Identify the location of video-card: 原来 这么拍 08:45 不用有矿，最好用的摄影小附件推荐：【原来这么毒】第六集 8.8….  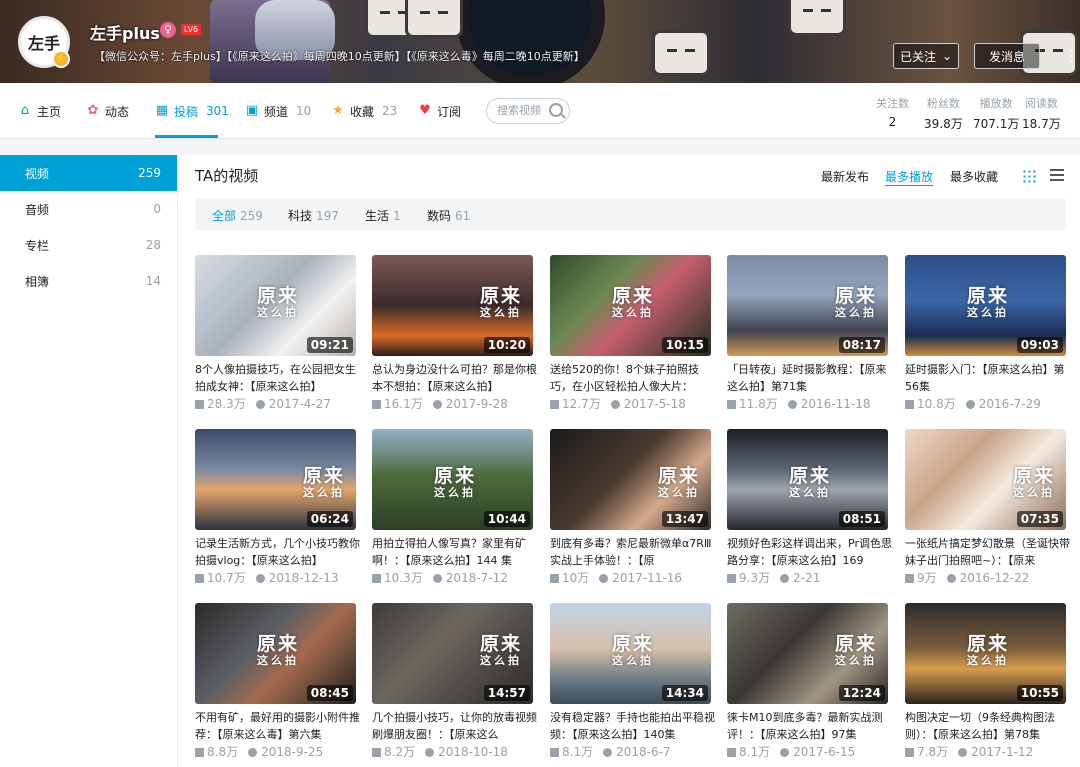
(277, 683).